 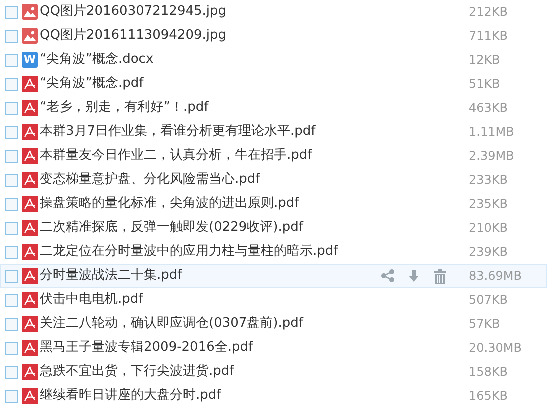 I want to click on file-size: 165KB, so click(x=489, y=396).